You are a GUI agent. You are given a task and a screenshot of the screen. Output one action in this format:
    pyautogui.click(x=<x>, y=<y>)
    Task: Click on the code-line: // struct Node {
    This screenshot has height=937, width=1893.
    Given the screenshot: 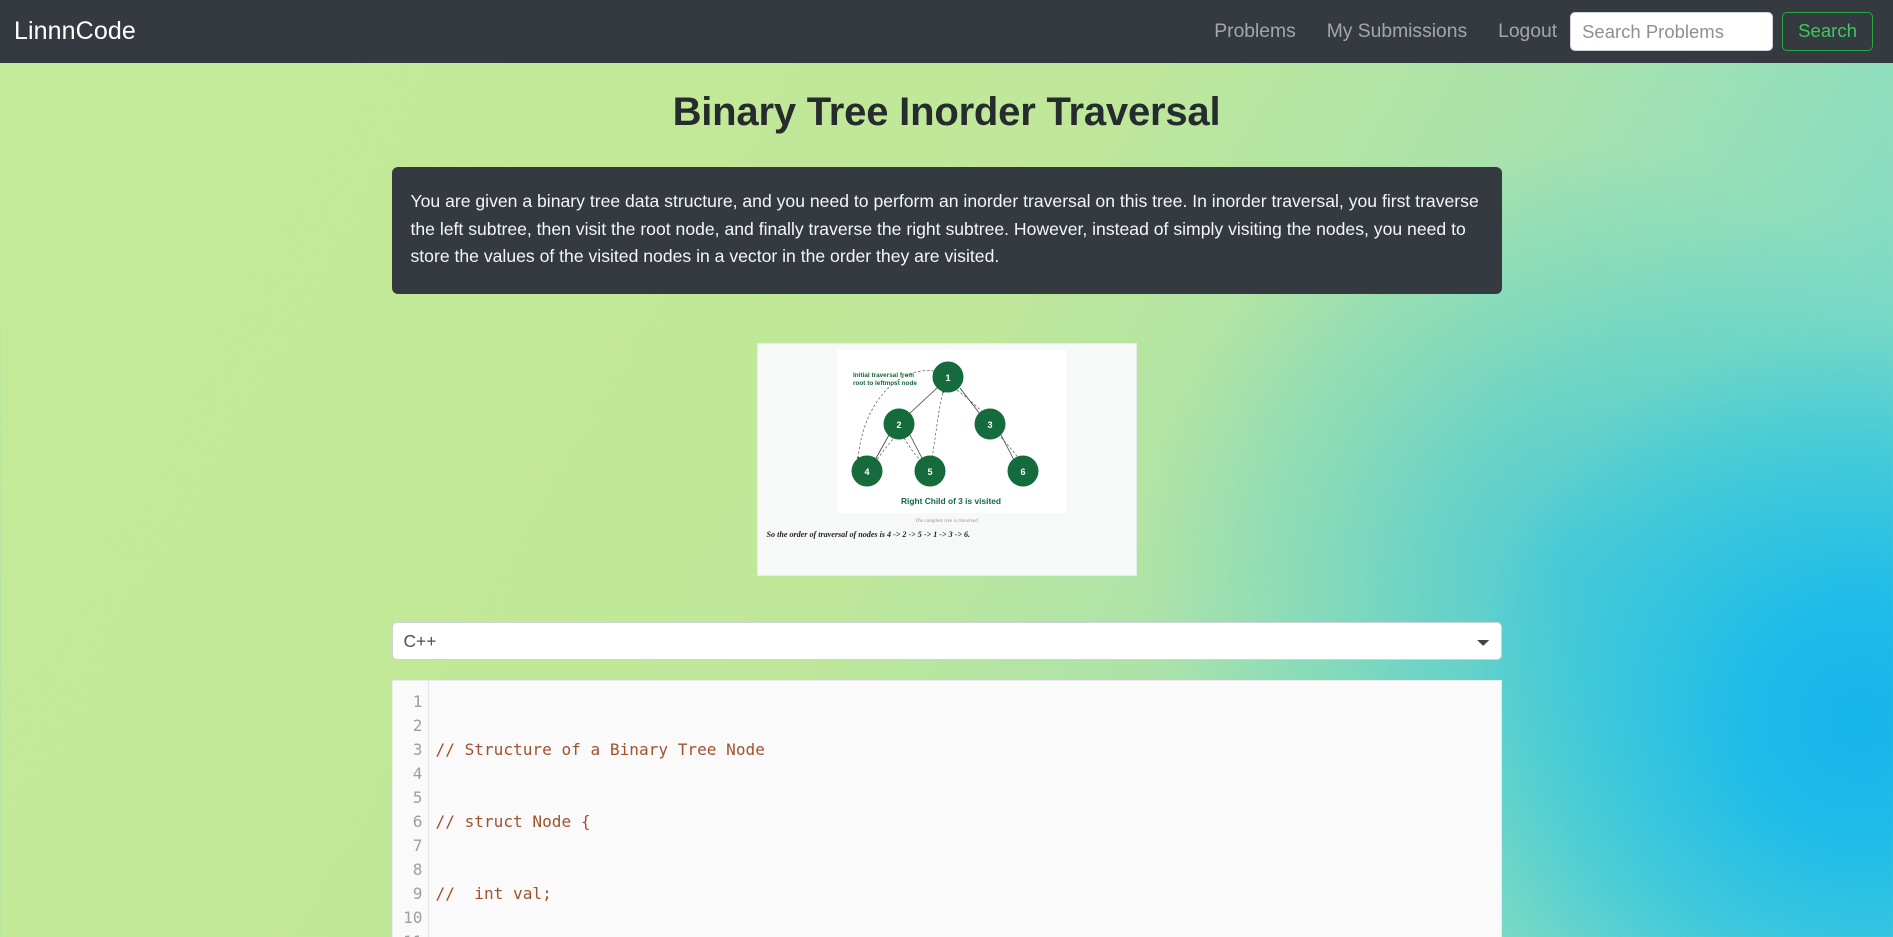 What is the action you would take?
    pyautogui.click(x=513, y=822)
    